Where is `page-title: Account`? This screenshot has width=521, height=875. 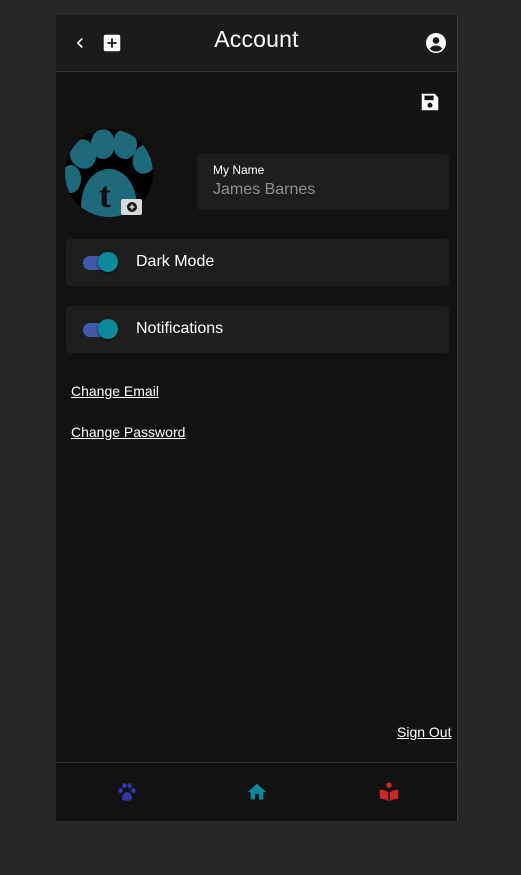
page-title: Account is located at coordinates (256, 39).